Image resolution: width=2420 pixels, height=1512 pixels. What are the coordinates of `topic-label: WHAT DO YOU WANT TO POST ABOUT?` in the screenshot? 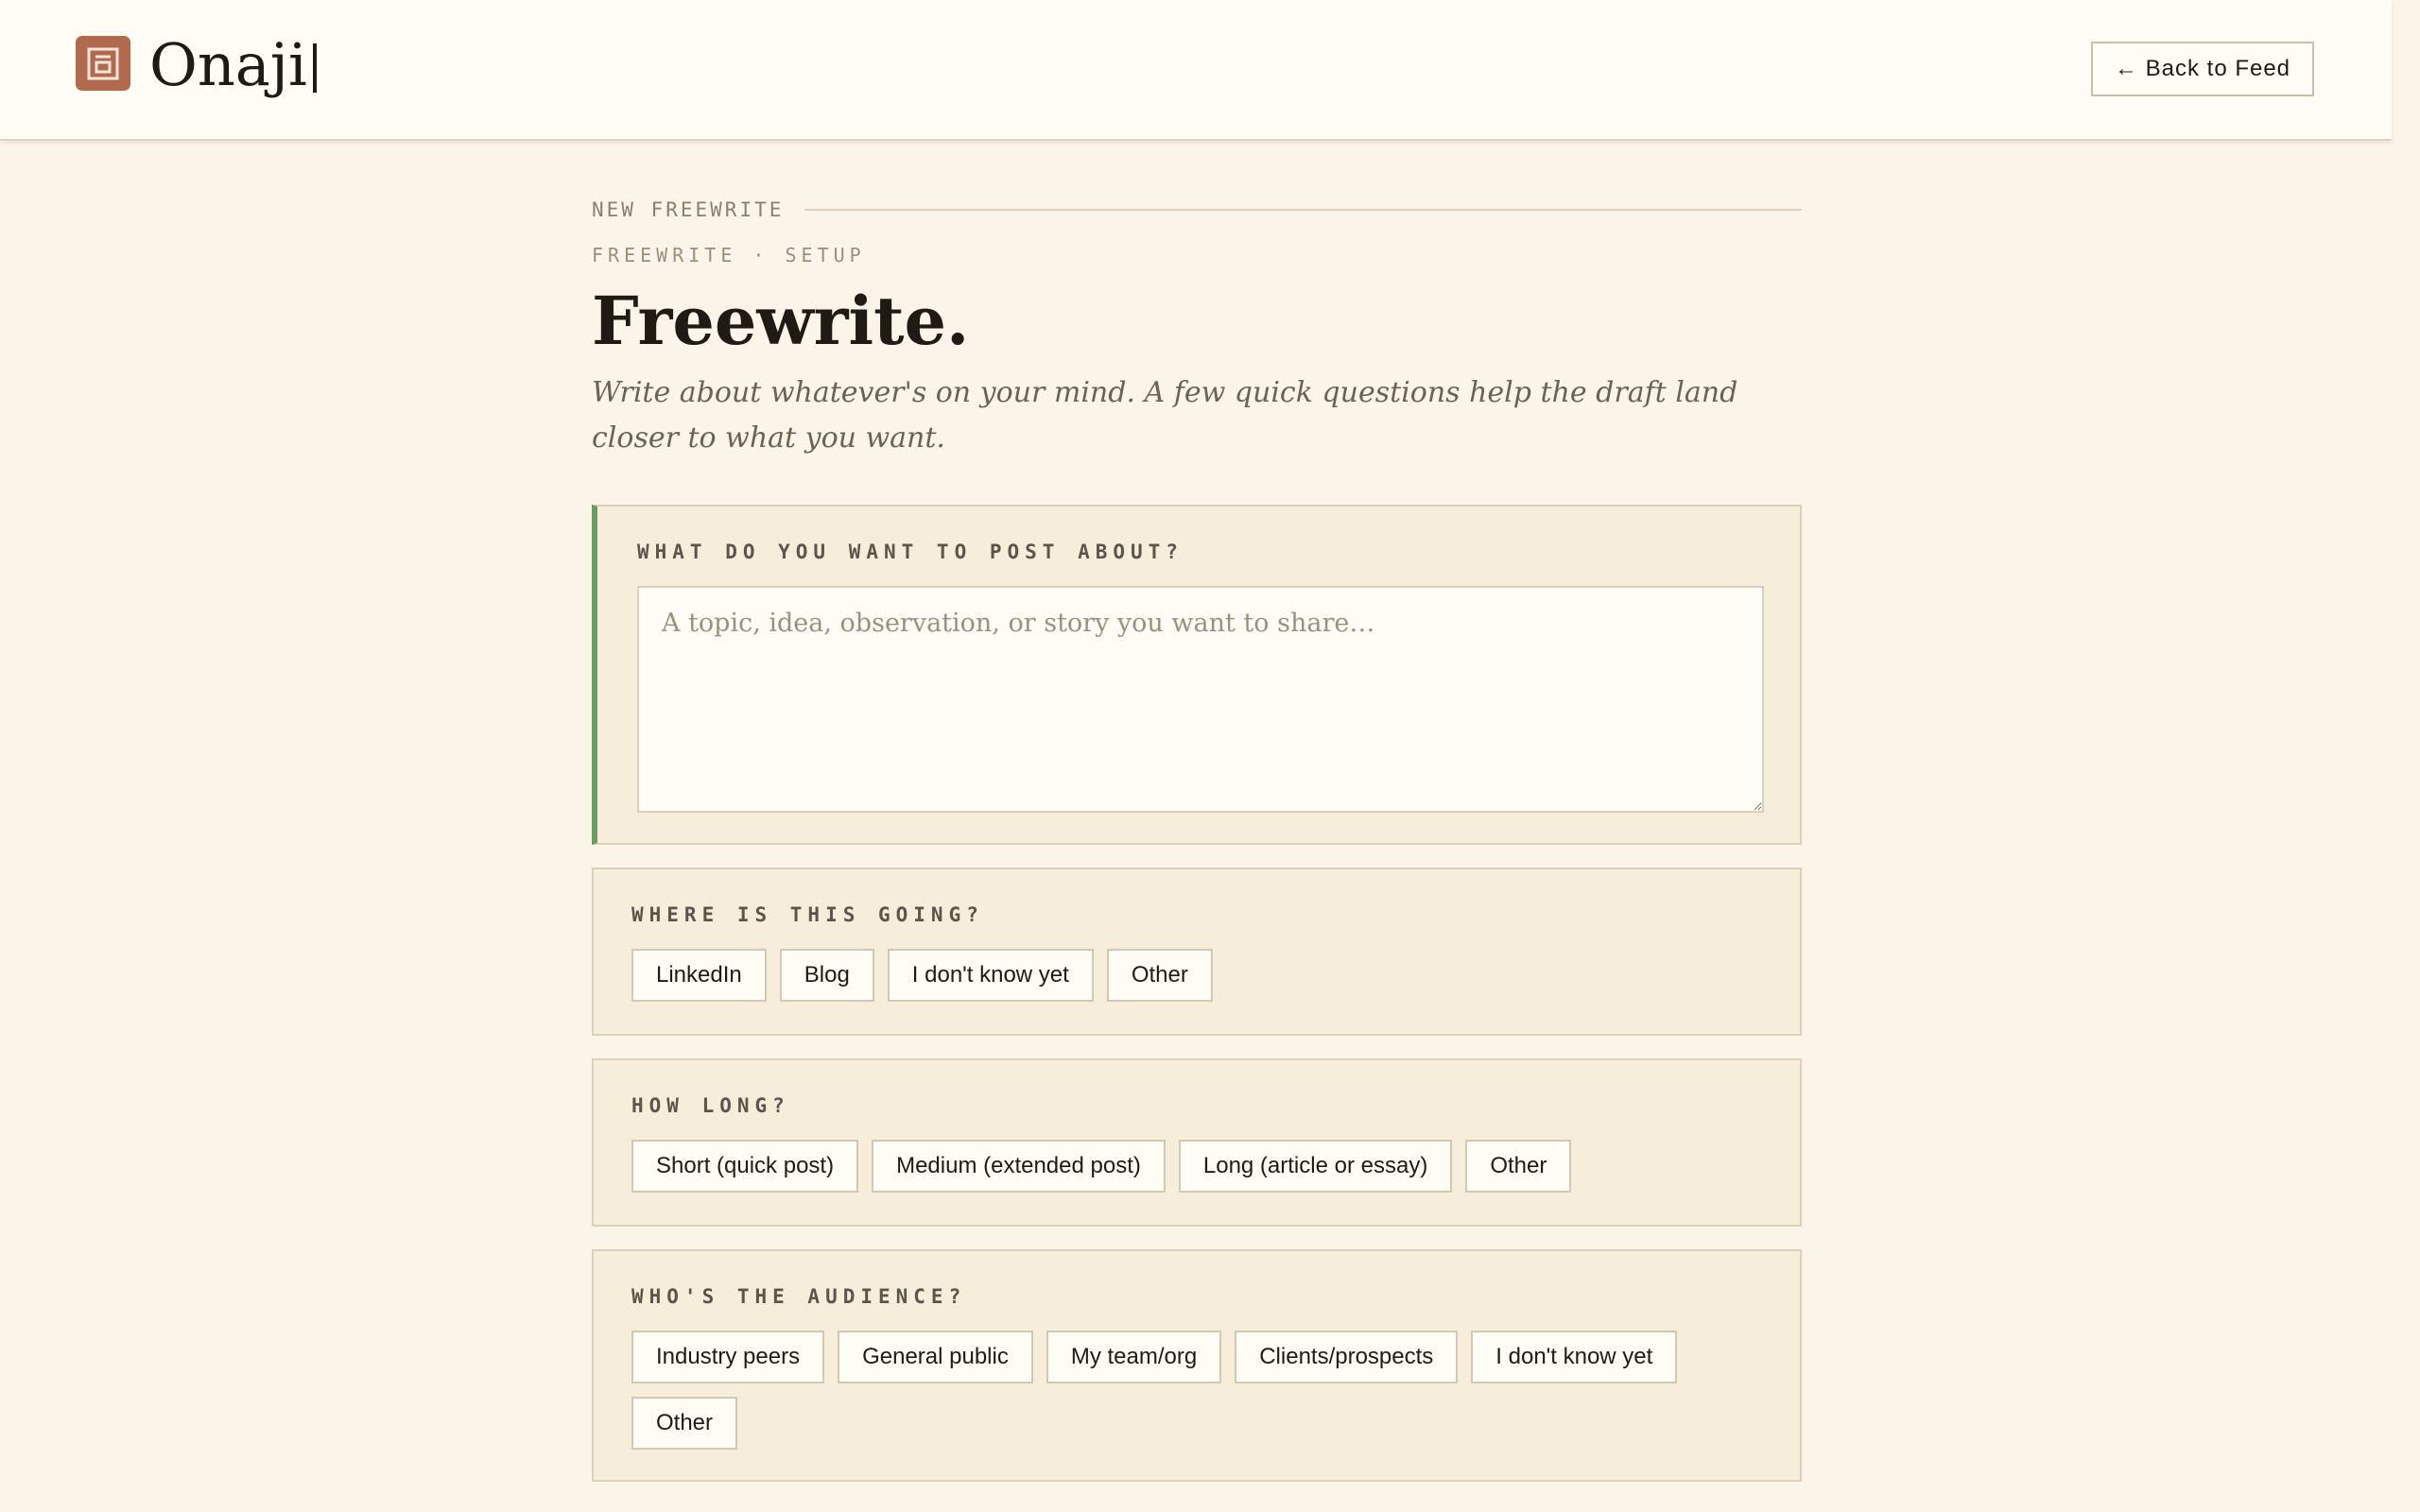 It's located at (910, 552).